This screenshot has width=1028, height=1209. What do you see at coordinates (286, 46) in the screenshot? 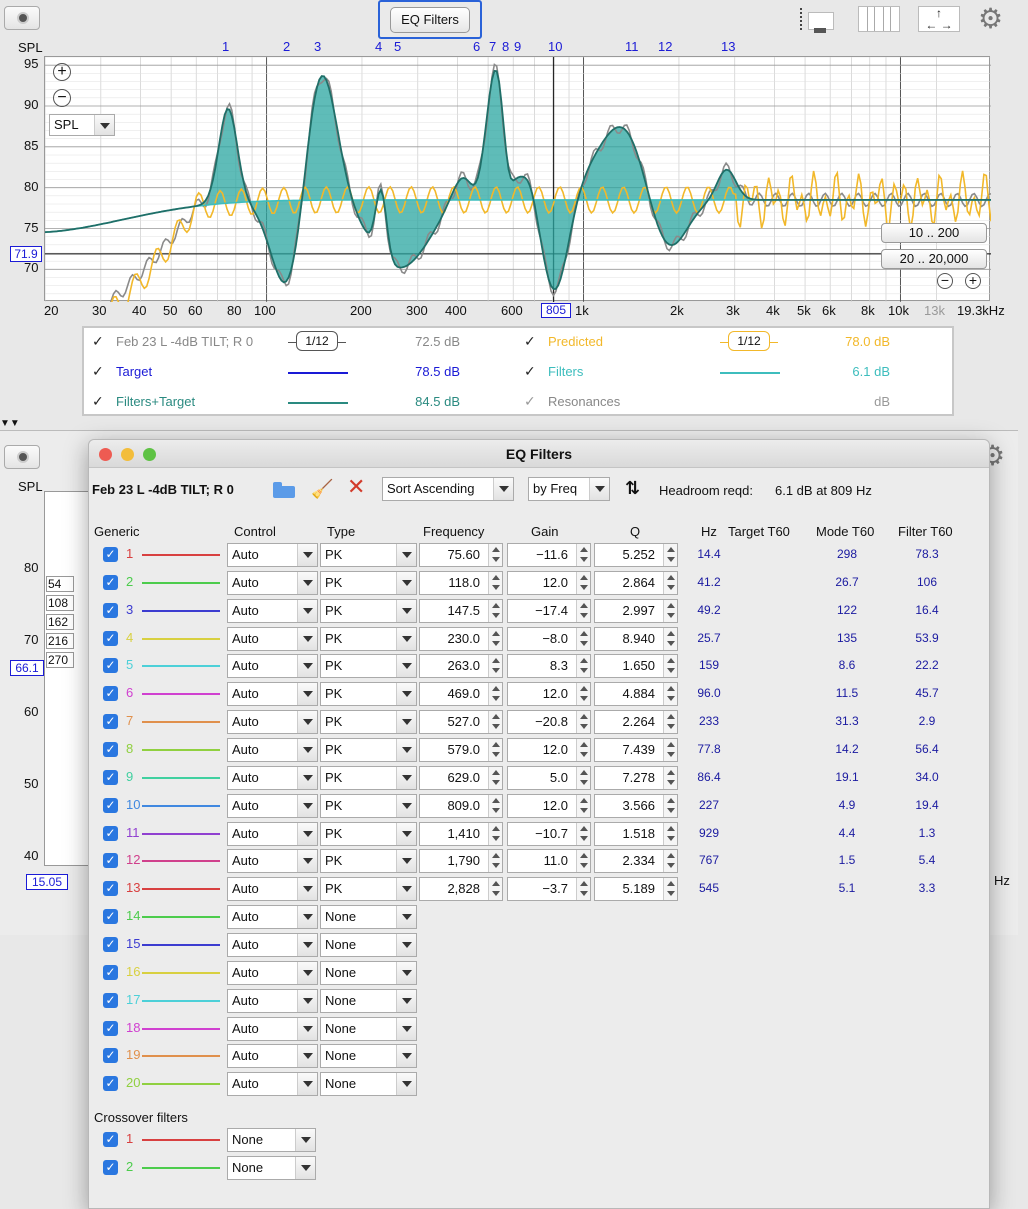
I see `filter-marker: 2` at bounding box center [286, 46].